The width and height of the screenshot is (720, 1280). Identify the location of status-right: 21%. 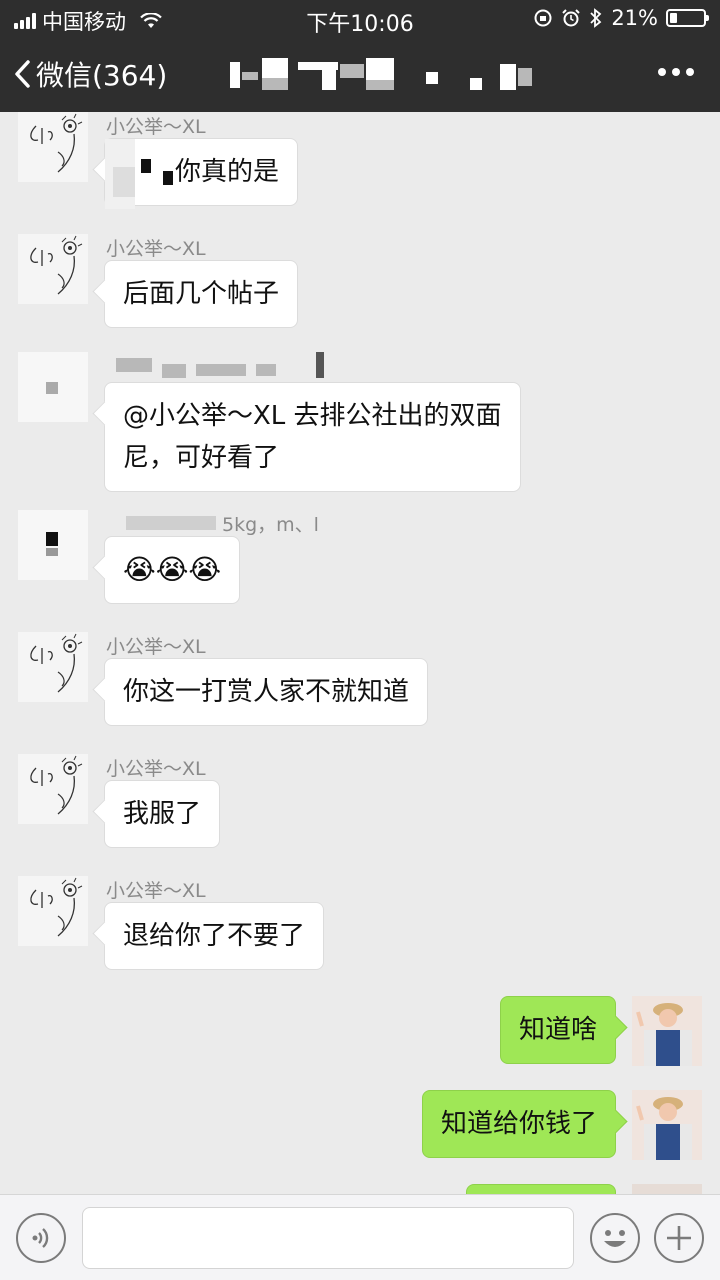
(621, 18).